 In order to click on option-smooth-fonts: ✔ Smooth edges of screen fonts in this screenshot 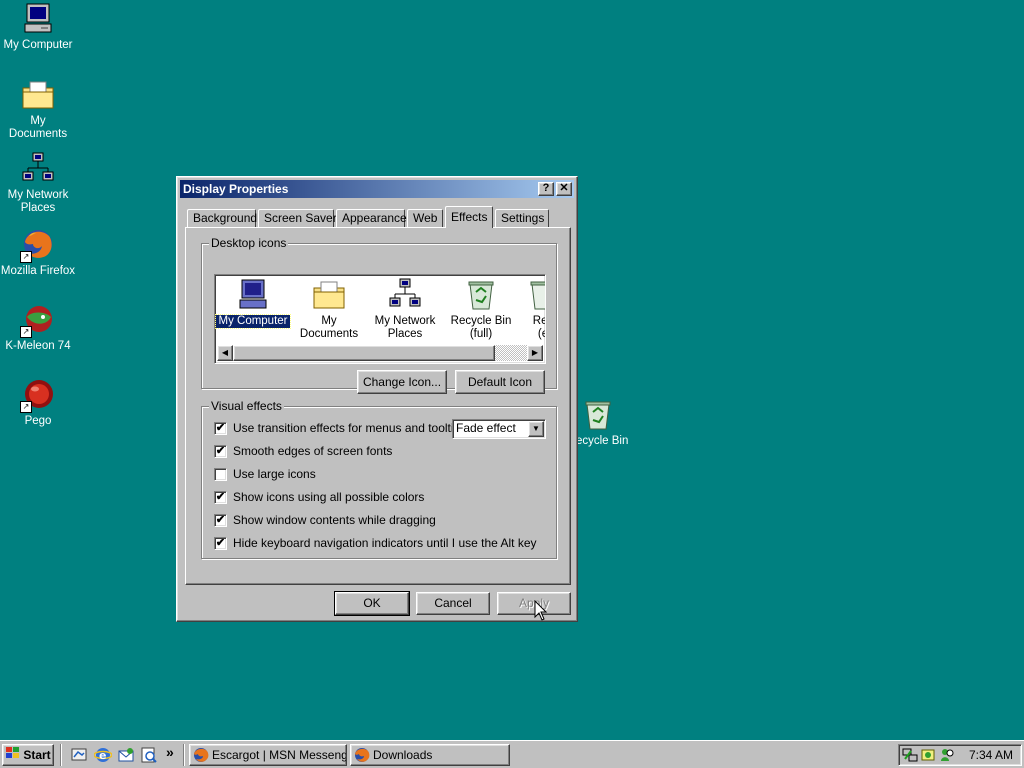, I will do `click(303, 451)`.